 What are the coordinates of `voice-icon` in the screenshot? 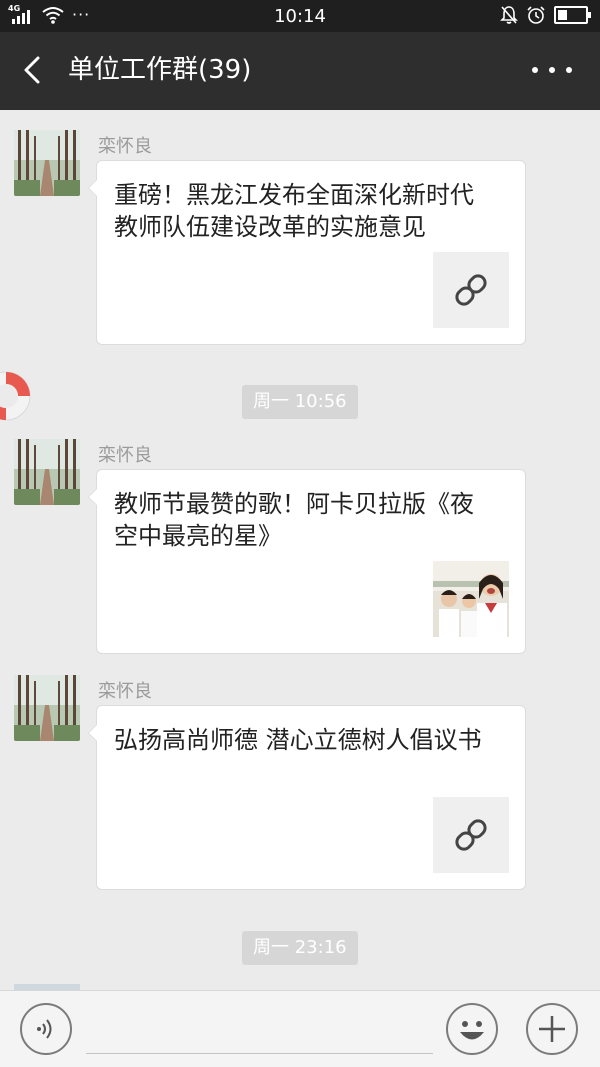 It's located at (44, 1029).